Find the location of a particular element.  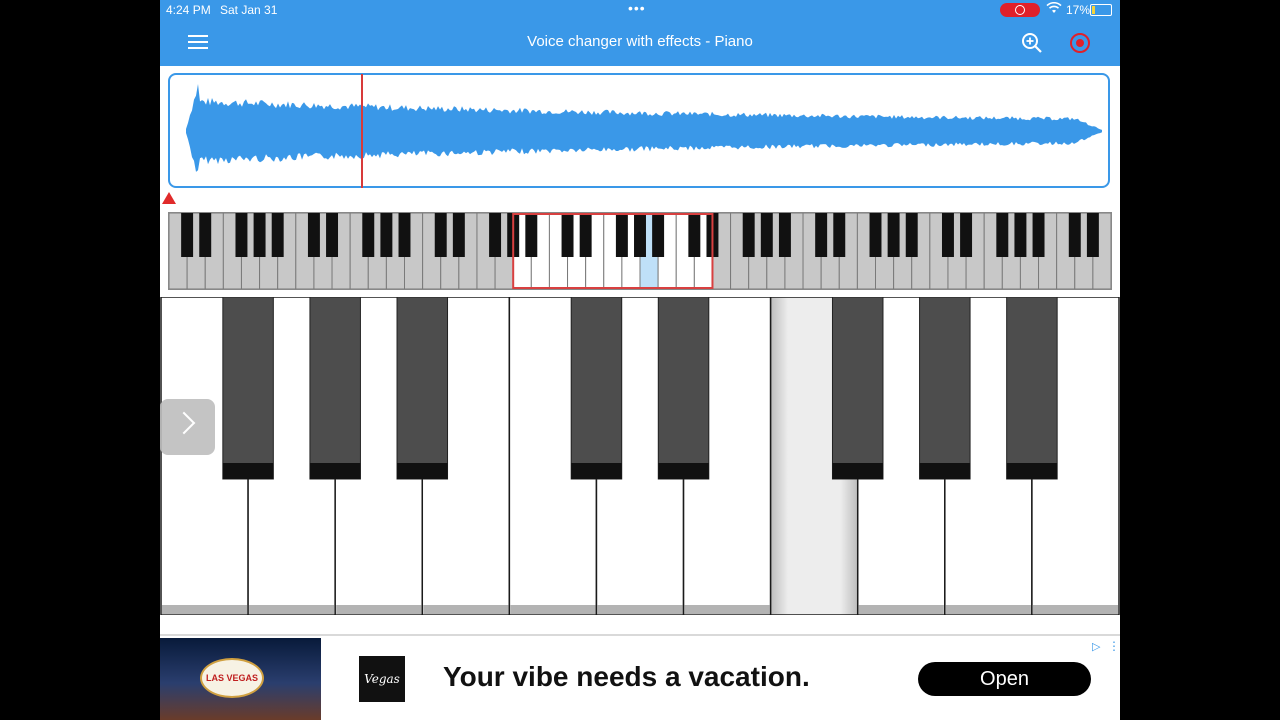

waveform-graphic is located at coordinates (644, 128).